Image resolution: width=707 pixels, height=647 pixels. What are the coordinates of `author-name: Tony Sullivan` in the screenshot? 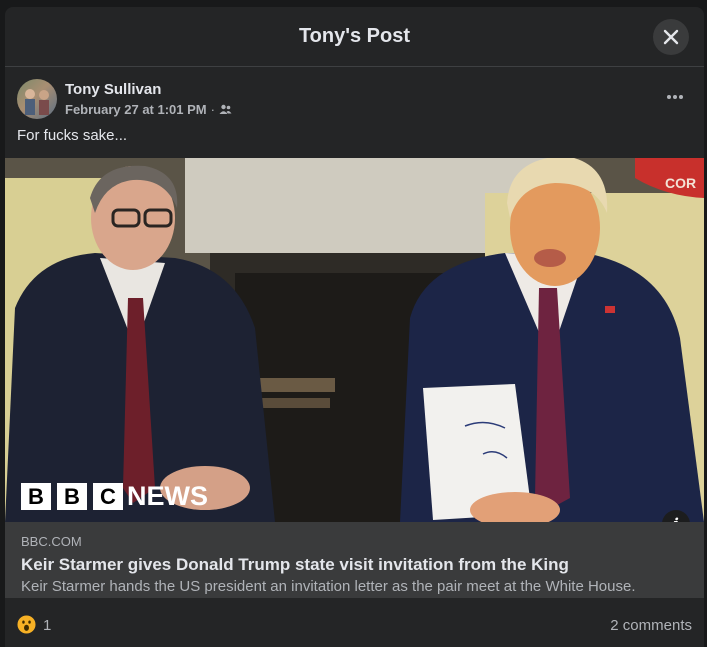 It's located at (113, 89).